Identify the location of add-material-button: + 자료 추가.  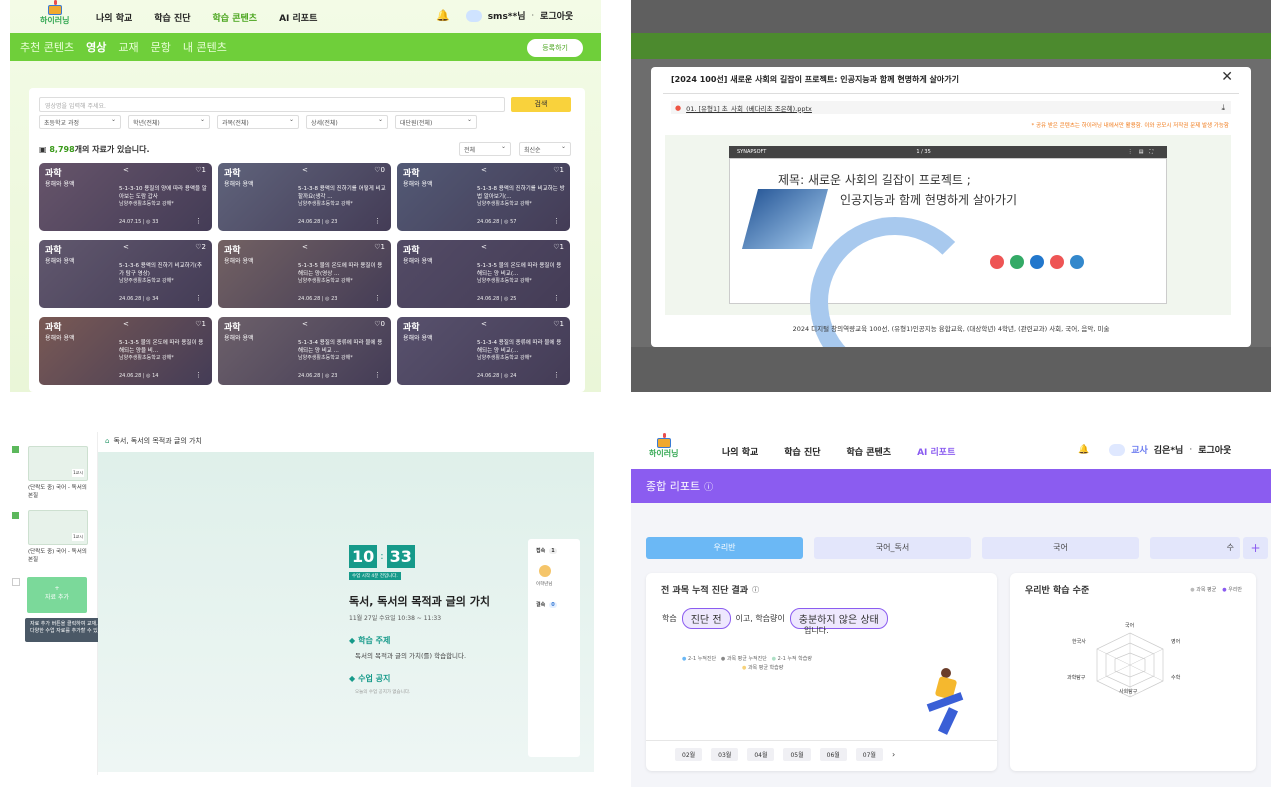
(57, 595).